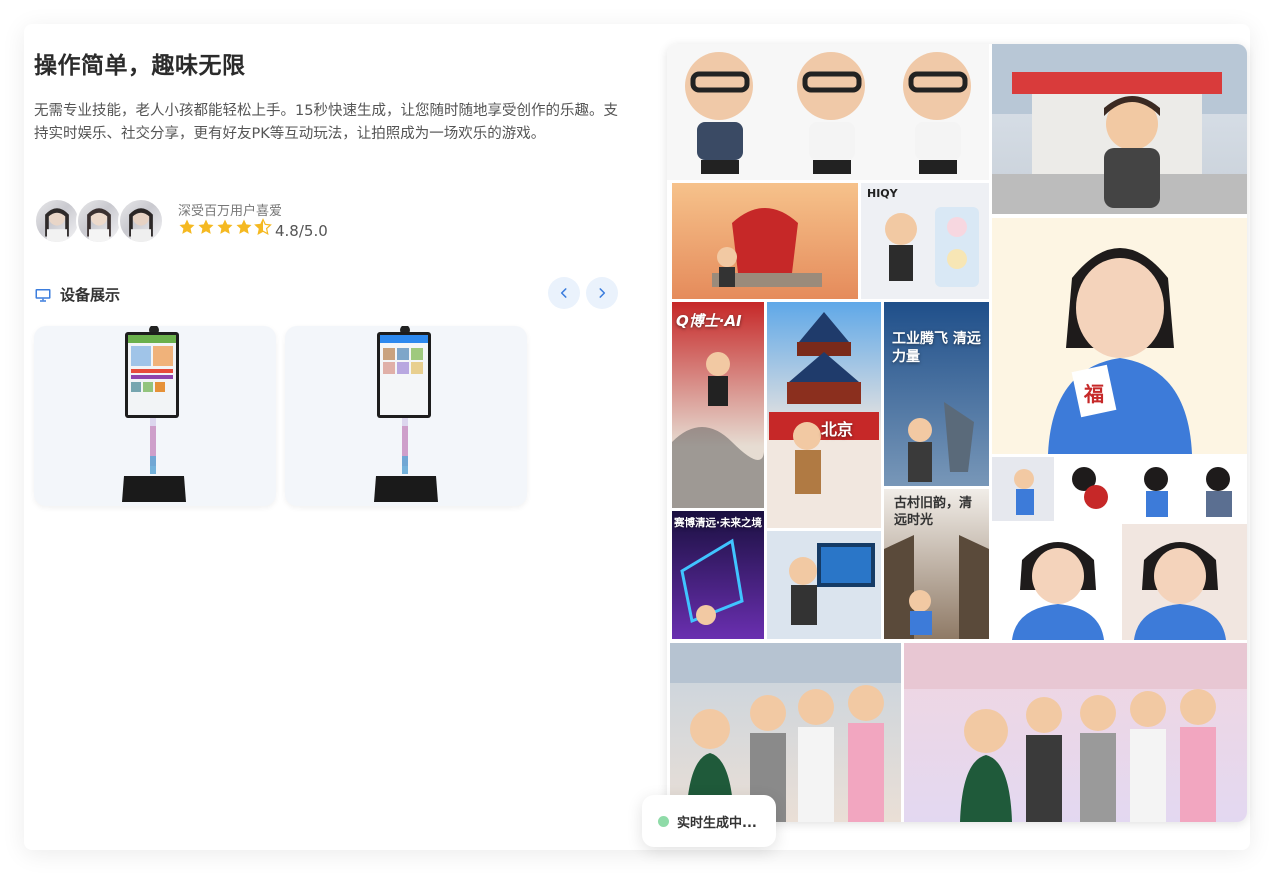  I want to click on device-section-label: 设备展示, so click(90, 295).